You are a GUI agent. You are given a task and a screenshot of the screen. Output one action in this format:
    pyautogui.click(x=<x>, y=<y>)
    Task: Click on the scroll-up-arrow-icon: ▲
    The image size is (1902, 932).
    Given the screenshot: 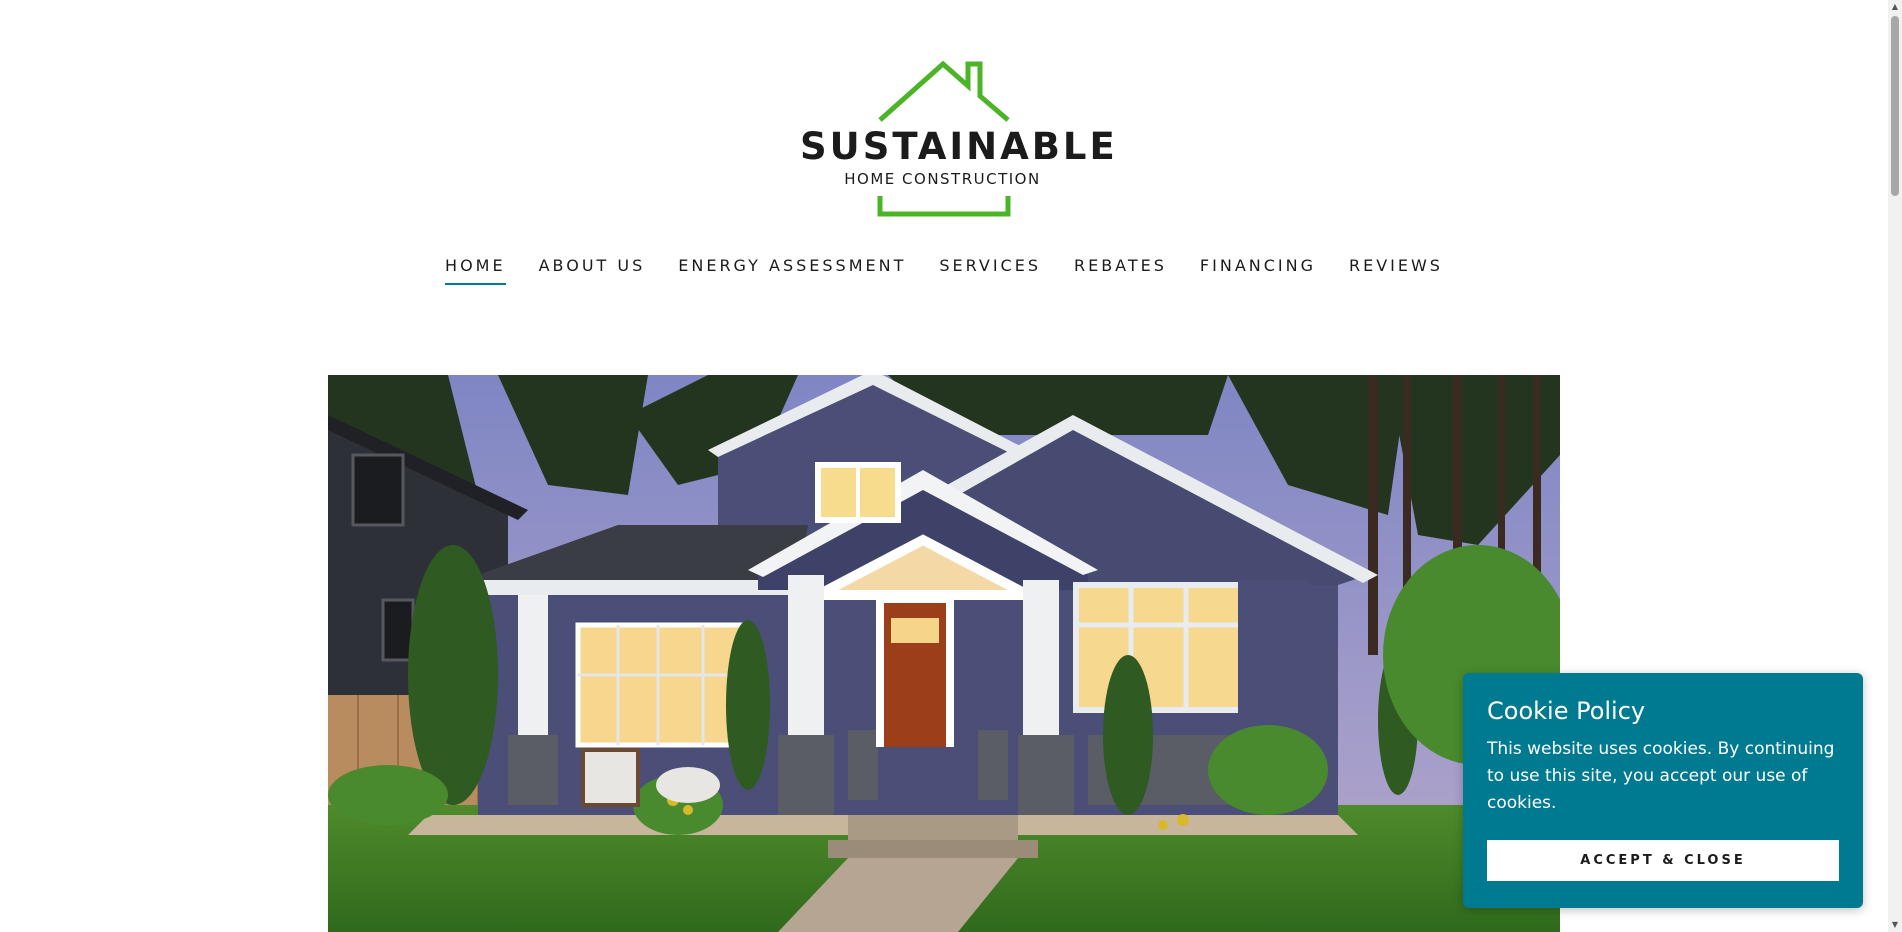 What is the action you would take?
    pyautogui.click(x=1895, y=7)
    